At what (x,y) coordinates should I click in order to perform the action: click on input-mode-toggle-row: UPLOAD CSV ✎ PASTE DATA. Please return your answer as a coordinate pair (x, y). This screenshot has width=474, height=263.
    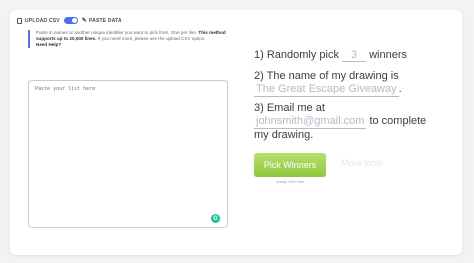
    Looking at the image, I should click on (69, 20).